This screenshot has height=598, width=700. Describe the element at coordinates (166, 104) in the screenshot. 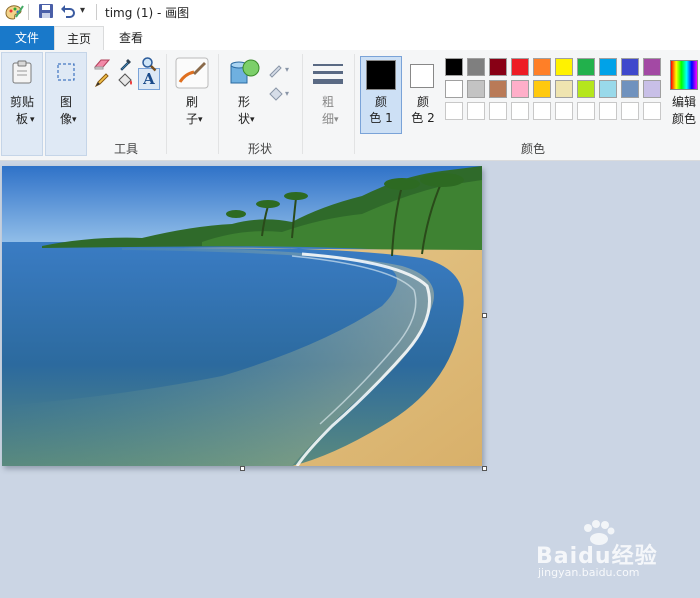

I see `group-separator` at that location.